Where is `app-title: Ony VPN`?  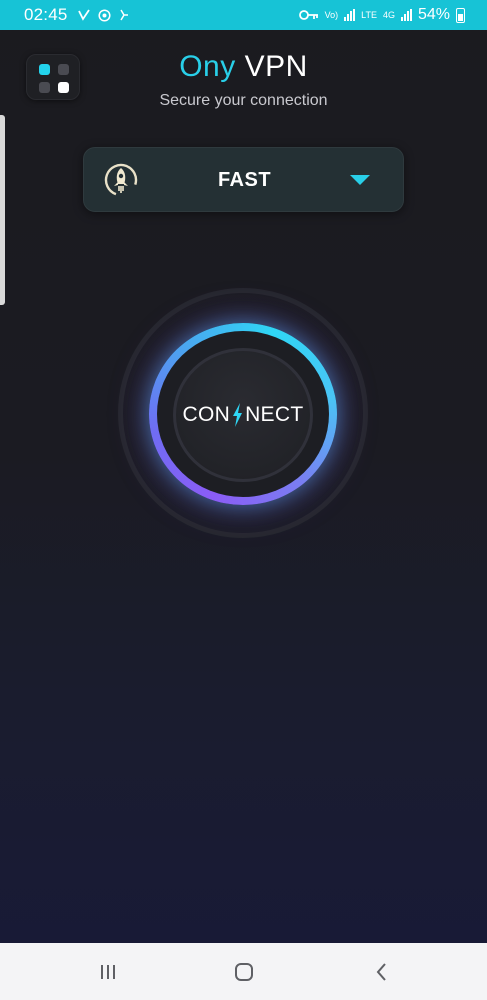 app-title: Ony VPN is located at coordinates (243, 67).